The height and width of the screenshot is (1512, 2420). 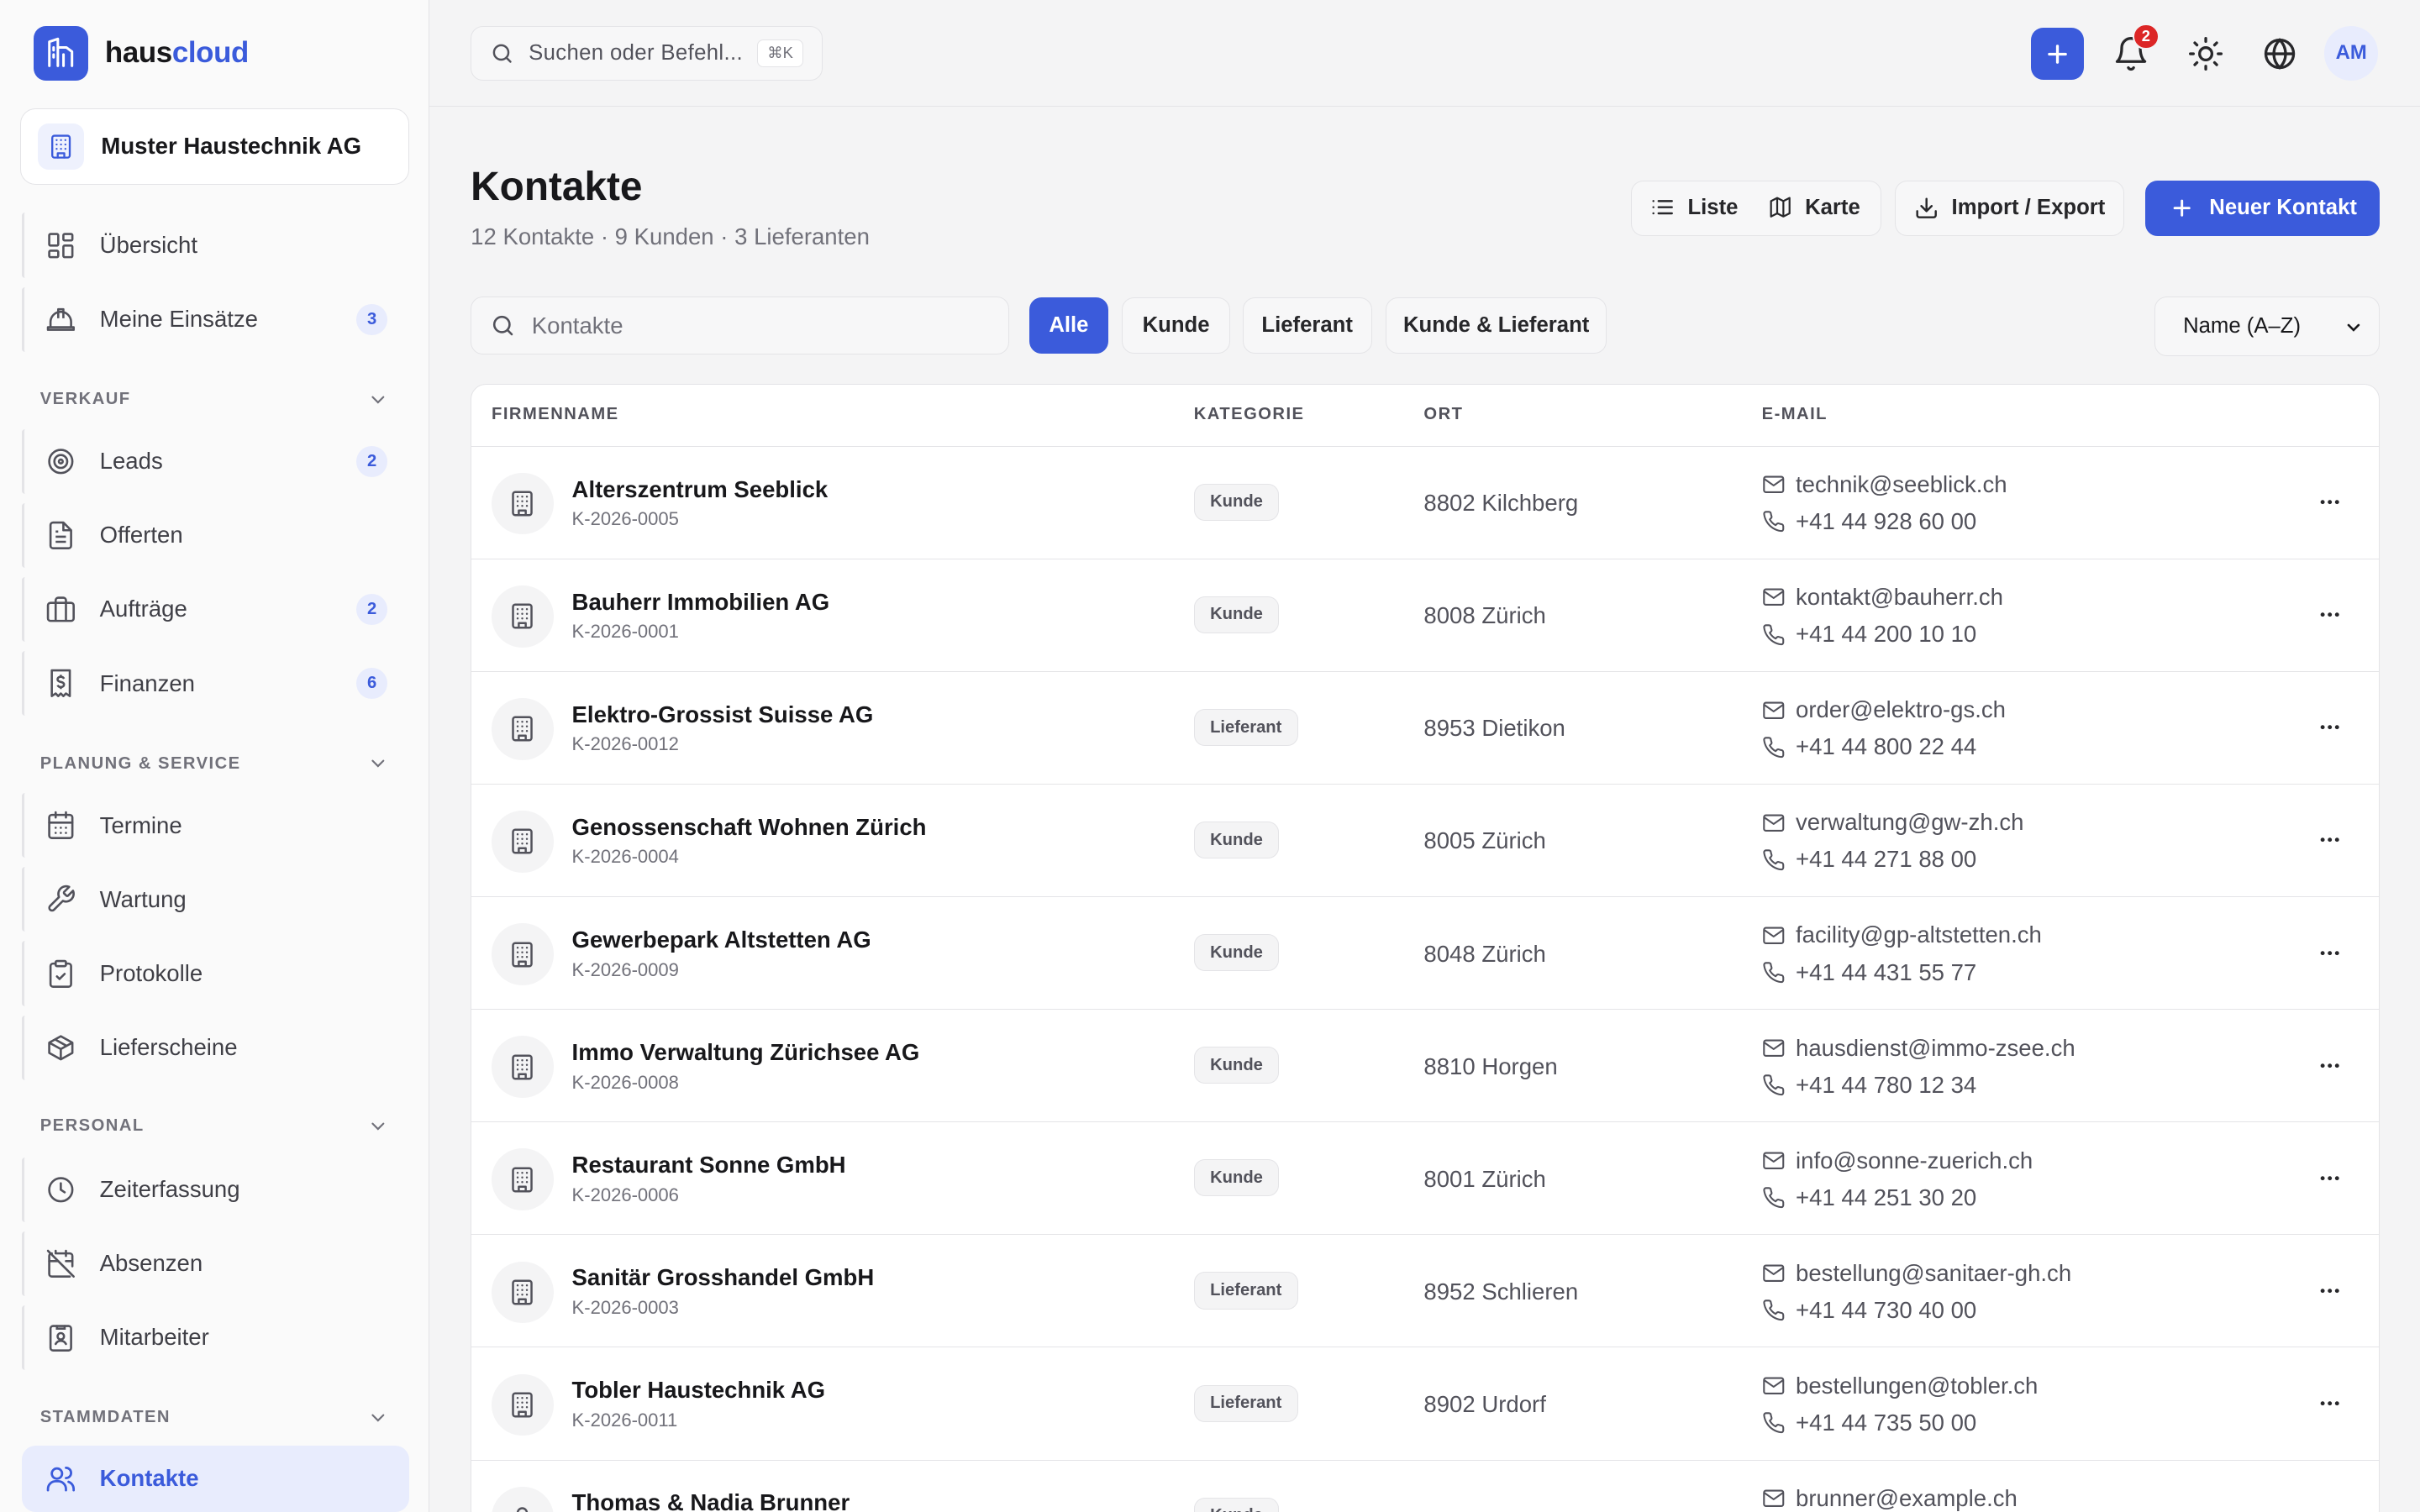 I want to click on sidebar-item-uebersicht: Übersicht, so click(x=215, y=245).